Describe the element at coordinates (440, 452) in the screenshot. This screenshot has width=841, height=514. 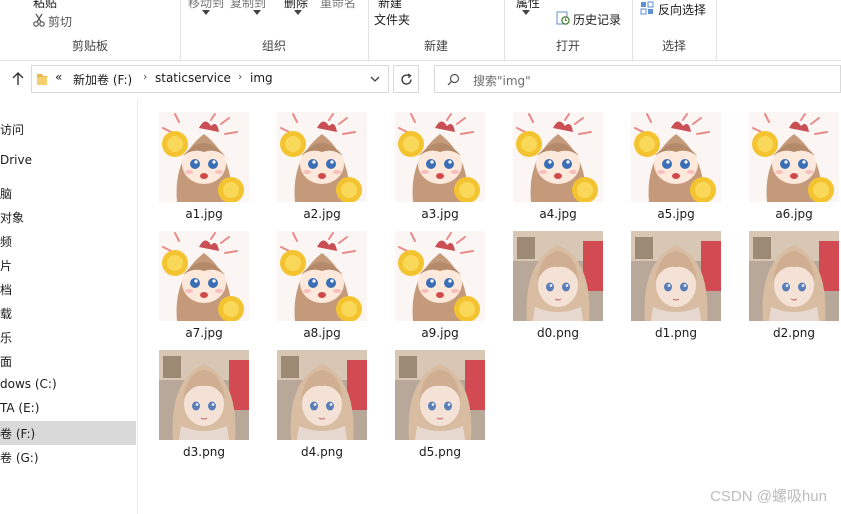
I see `file-name: d5.png` at that location.